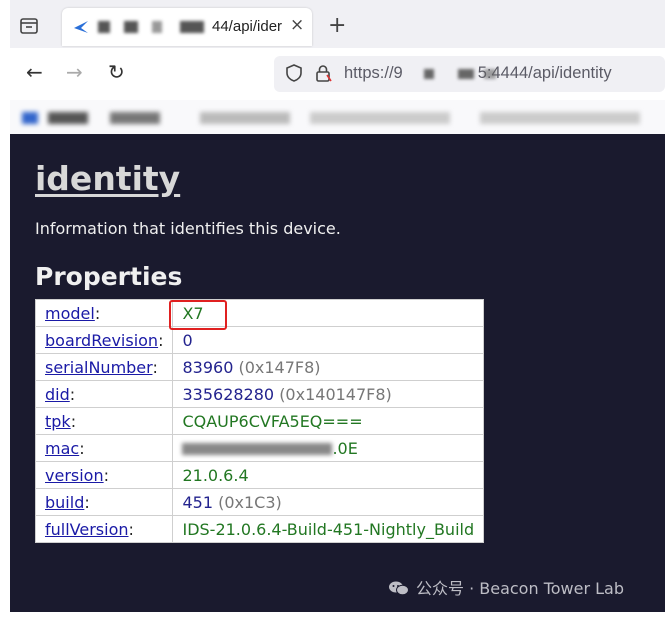 The width and height of the screenshot is (671, 618). I want to click on property-value: .0E, so click(345, 448).